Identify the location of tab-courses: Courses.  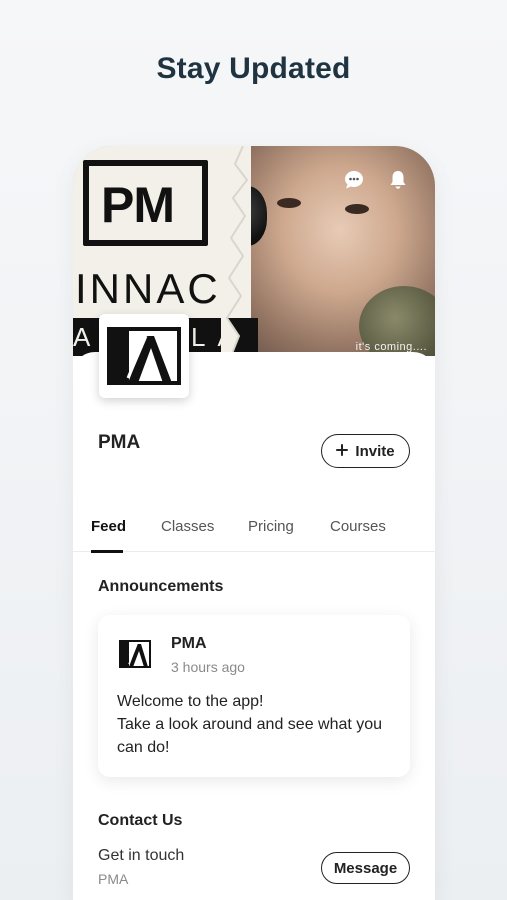
(358, 526).